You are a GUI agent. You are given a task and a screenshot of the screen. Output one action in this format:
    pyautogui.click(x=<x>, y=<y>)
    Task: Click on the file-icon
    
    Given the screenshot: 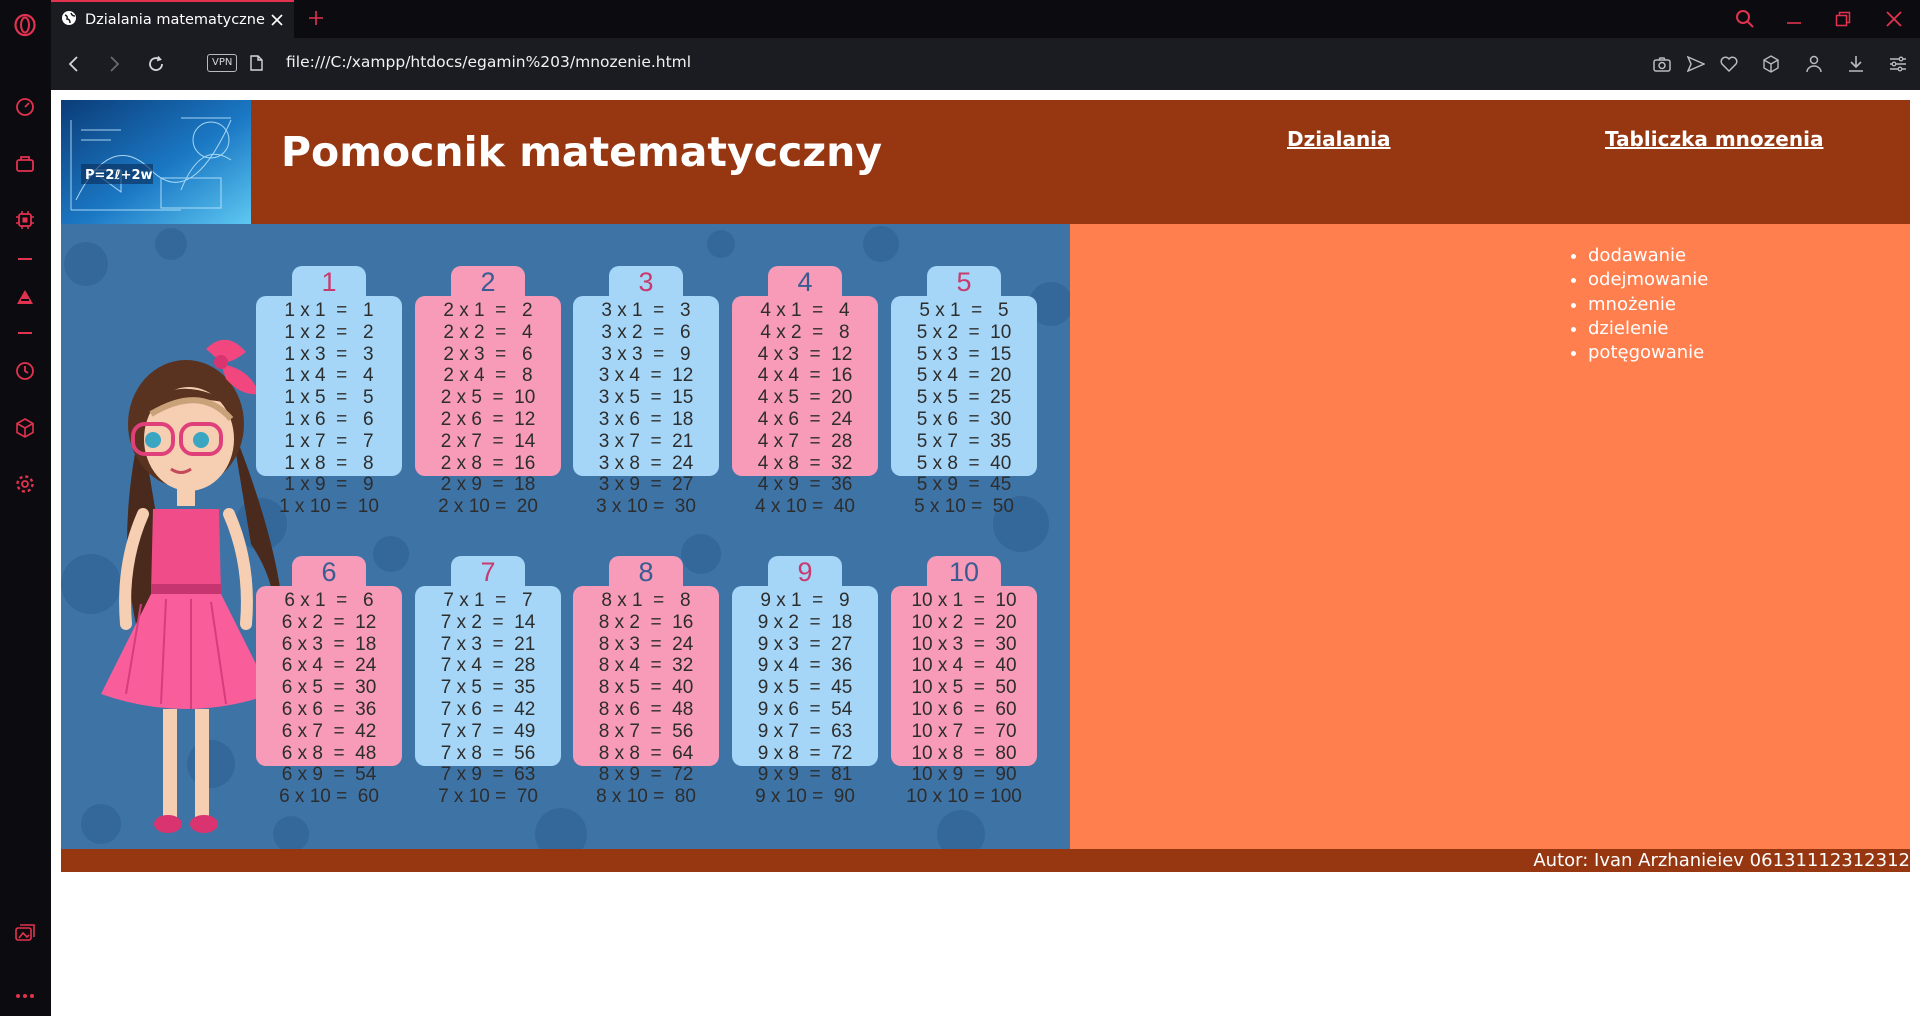 What is the action you would take?
    pyautogui.click(x=256, y=65)
    